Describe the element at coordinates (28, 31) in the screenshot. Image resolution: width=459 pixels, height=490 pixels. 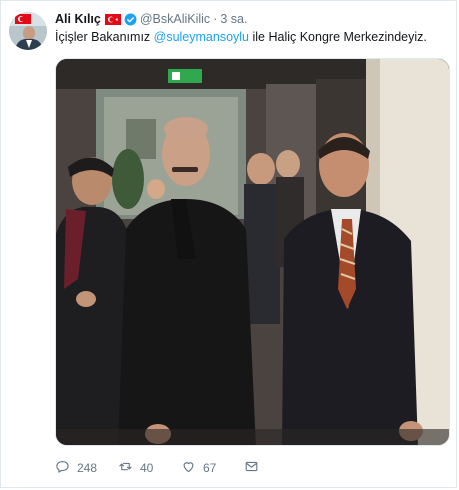
I see `avatar` at that location.